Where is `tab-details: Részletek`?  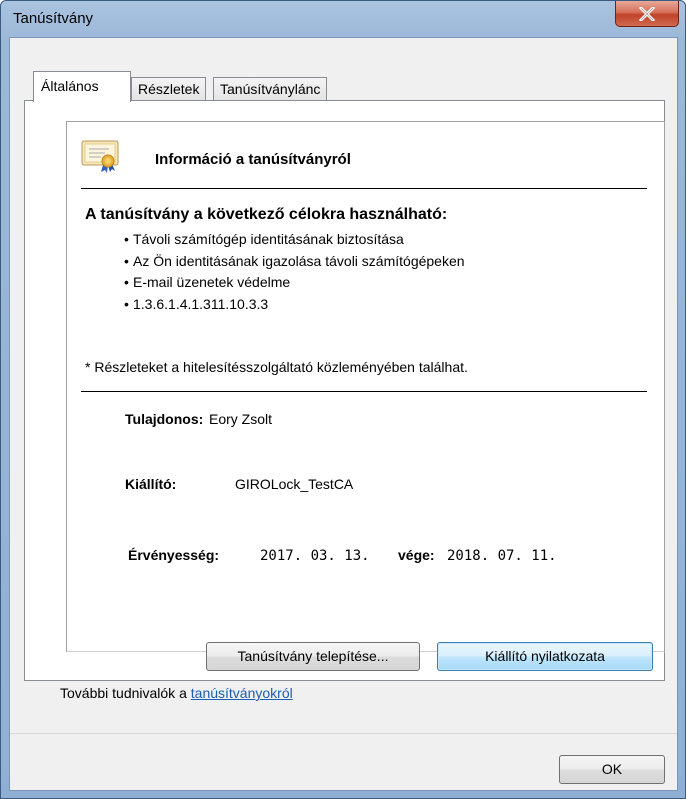 tab-details: Részletek is located at coordinates (169, 89).